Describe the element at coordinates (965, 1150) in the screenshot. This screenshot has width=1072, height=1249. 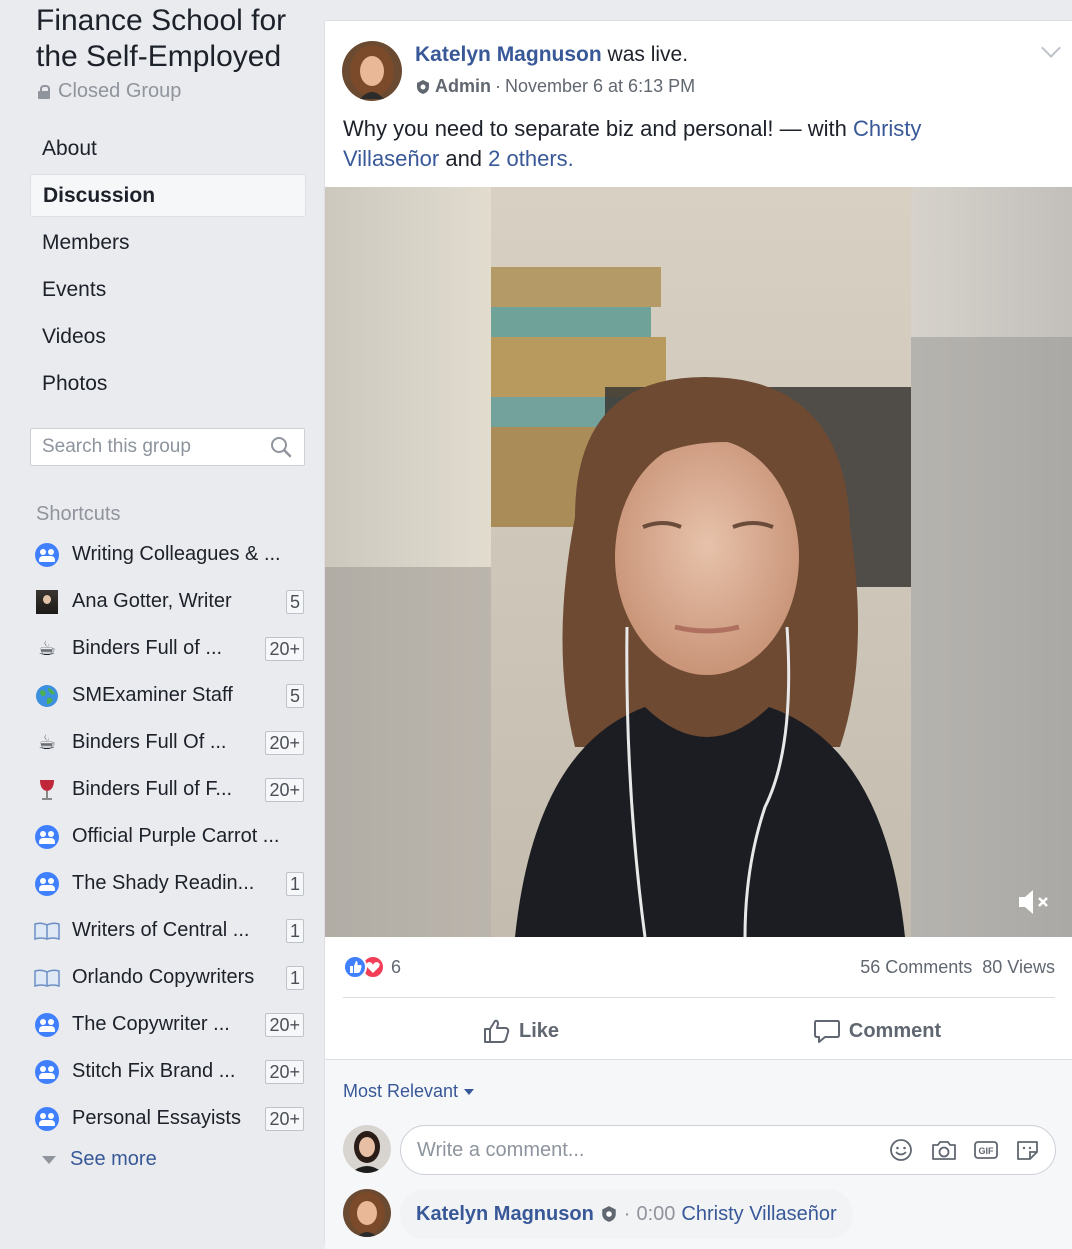
I see `composer-tools: GIF` at that location.